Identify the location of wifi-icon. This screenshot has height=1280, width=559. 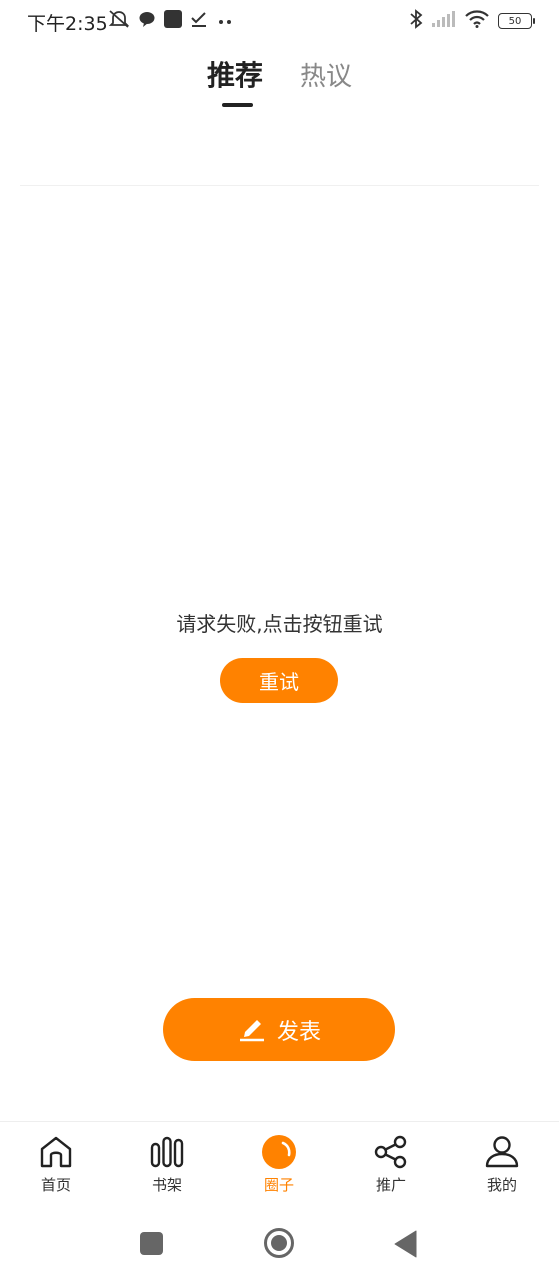
(477, 21).